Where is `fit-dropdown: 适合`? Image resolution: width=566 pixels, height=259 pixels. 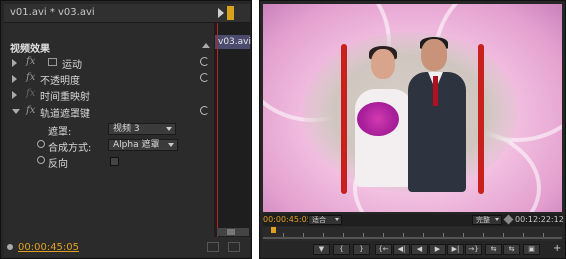
fit-dropdown: 适合 is located at coordinates (325, 220).